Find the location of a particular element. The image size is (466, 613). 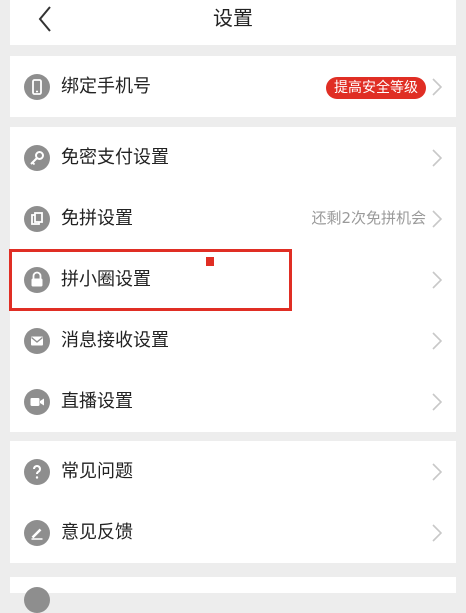

bind-phone-row: 绑定手机号 提高安全等级 is located at coordinates (233, 86).